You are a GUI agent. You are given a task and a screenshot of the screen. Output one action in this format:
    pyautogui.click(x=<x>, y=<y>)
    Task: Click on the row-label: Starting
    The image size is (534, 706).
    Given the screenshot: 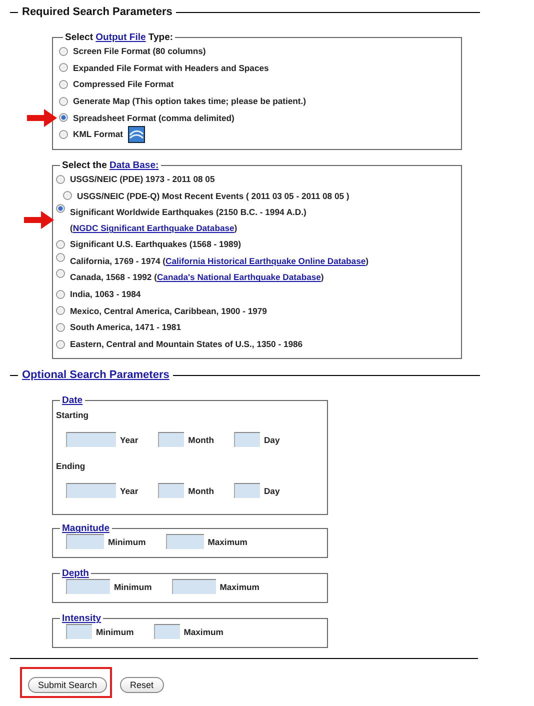 What is the action you would take?
    pyautogui.click(x=73, y=415)
    